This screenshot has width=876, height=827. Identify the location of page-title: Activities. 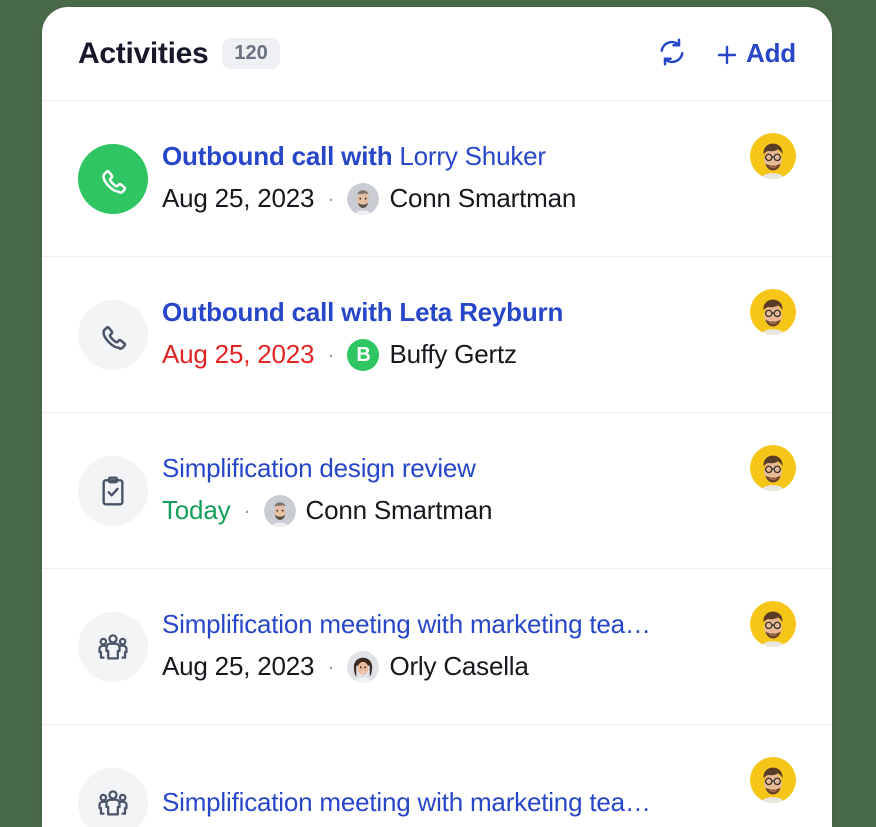
(143, 54).